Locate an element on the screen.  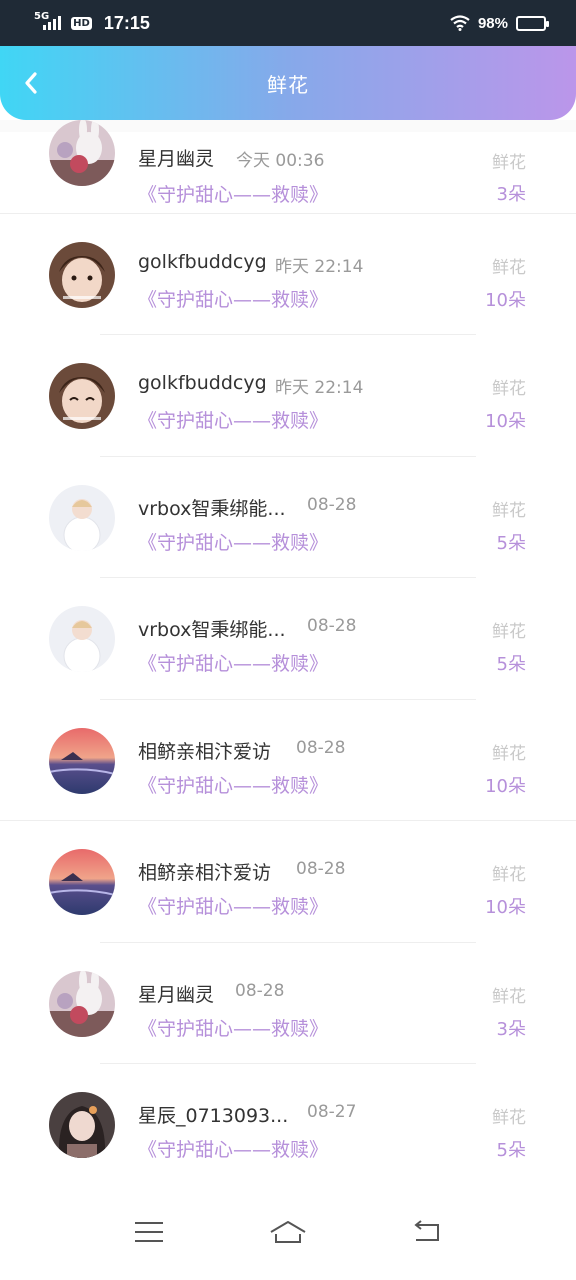
wifi-icon is located at coordinates (460, 23).